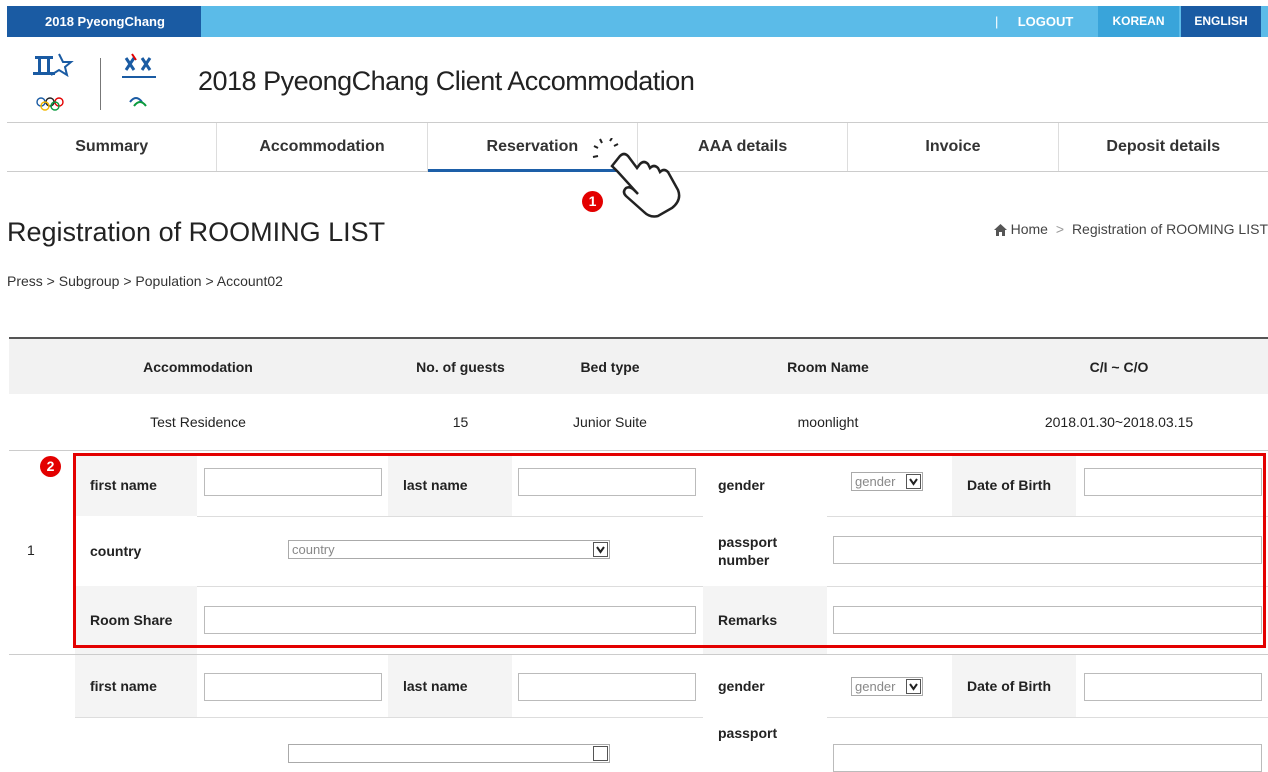 The image size is (1268, 772). I want to click on first-name-label: first name, so click(136, 686).